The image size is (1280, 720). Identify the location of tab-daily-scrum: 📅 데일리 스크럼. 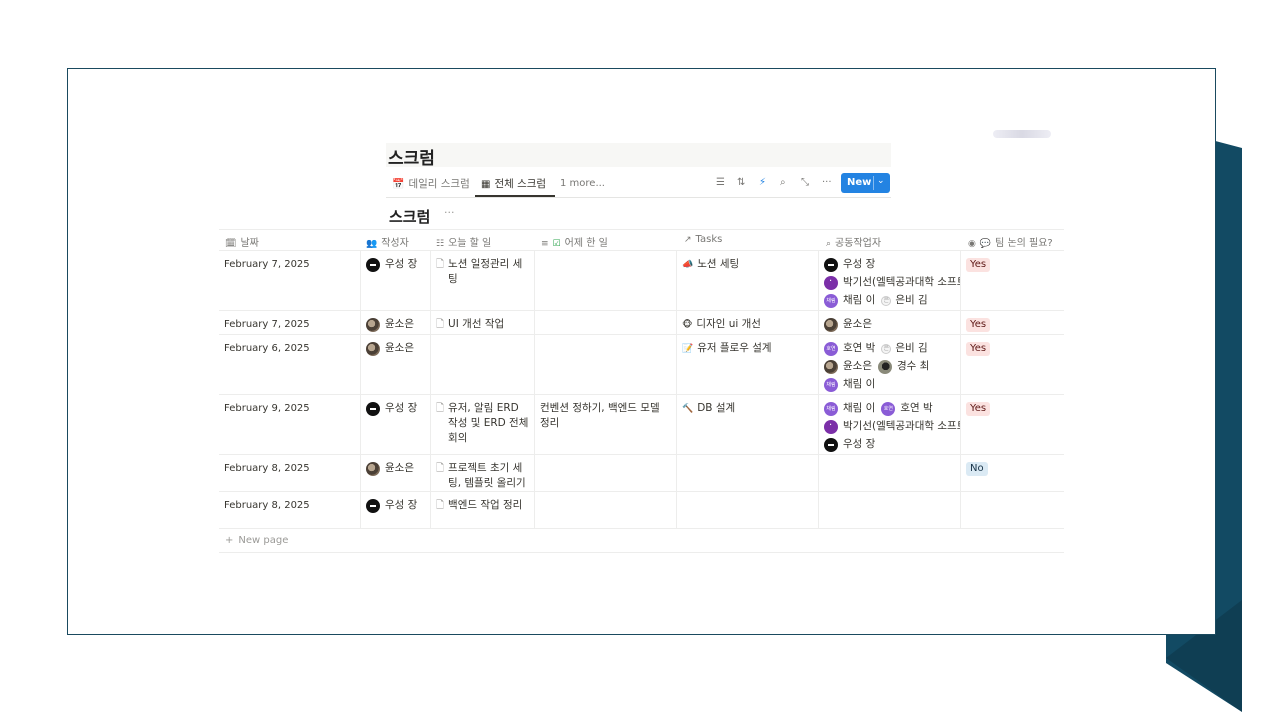
(431, 183).